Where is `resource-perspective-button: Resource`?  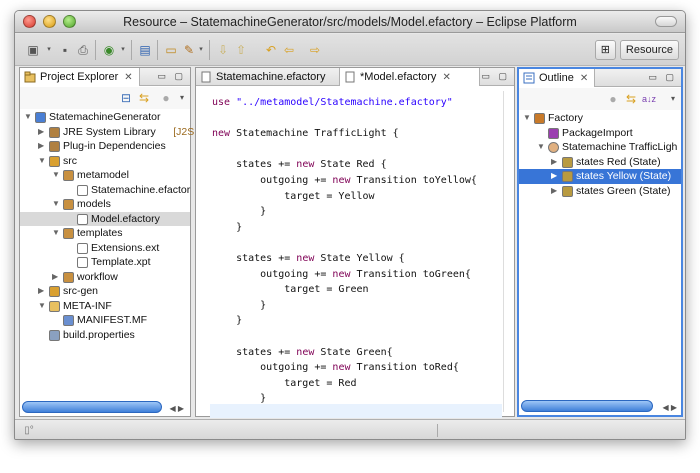 resource-perspective-button: Resource is located at coordinates (649, 50).